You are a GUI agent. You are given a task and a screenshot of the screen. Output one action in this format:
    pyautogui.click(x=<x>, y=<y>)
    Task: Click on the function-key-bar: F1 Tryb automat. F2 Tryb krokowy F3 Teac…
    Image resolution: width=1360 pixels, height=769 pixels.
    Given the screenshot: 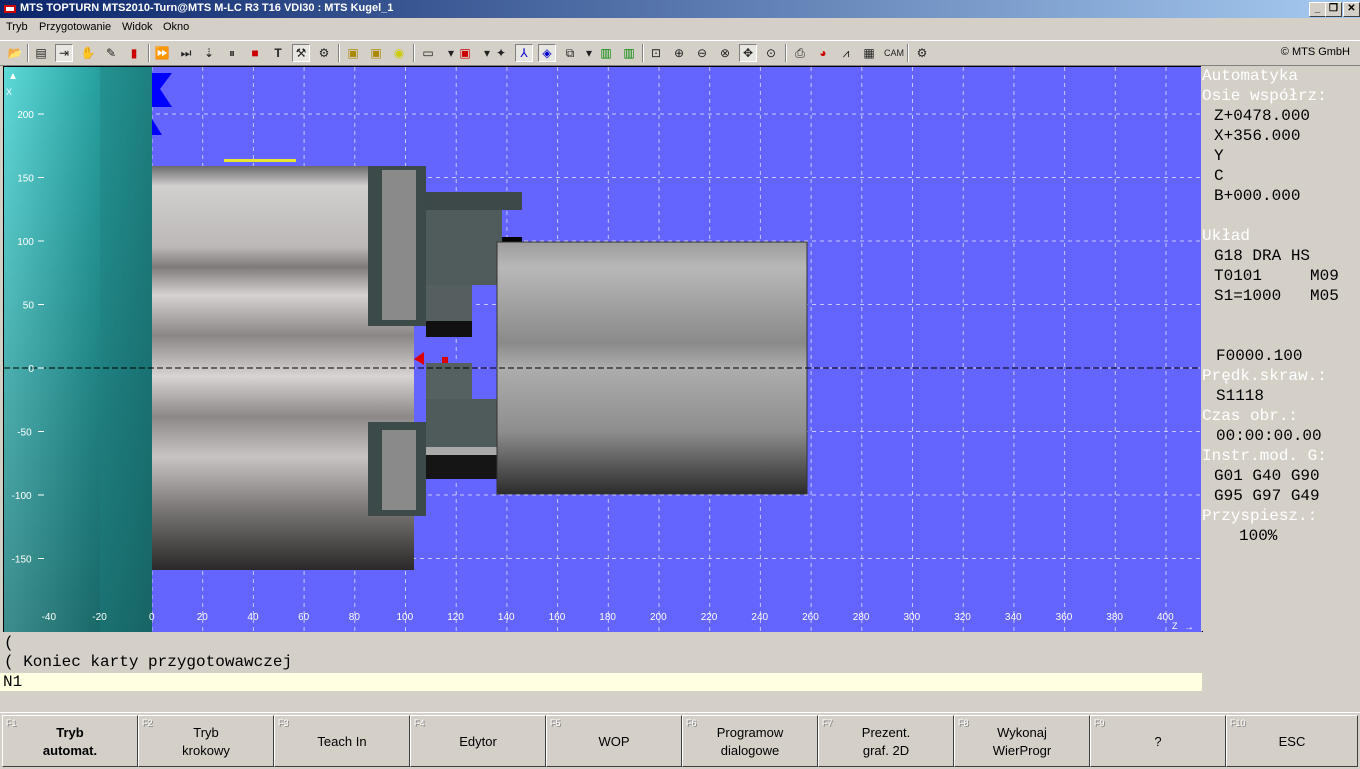 What is the action you would take?
    pyautogui.click(x=680, y=740)
    